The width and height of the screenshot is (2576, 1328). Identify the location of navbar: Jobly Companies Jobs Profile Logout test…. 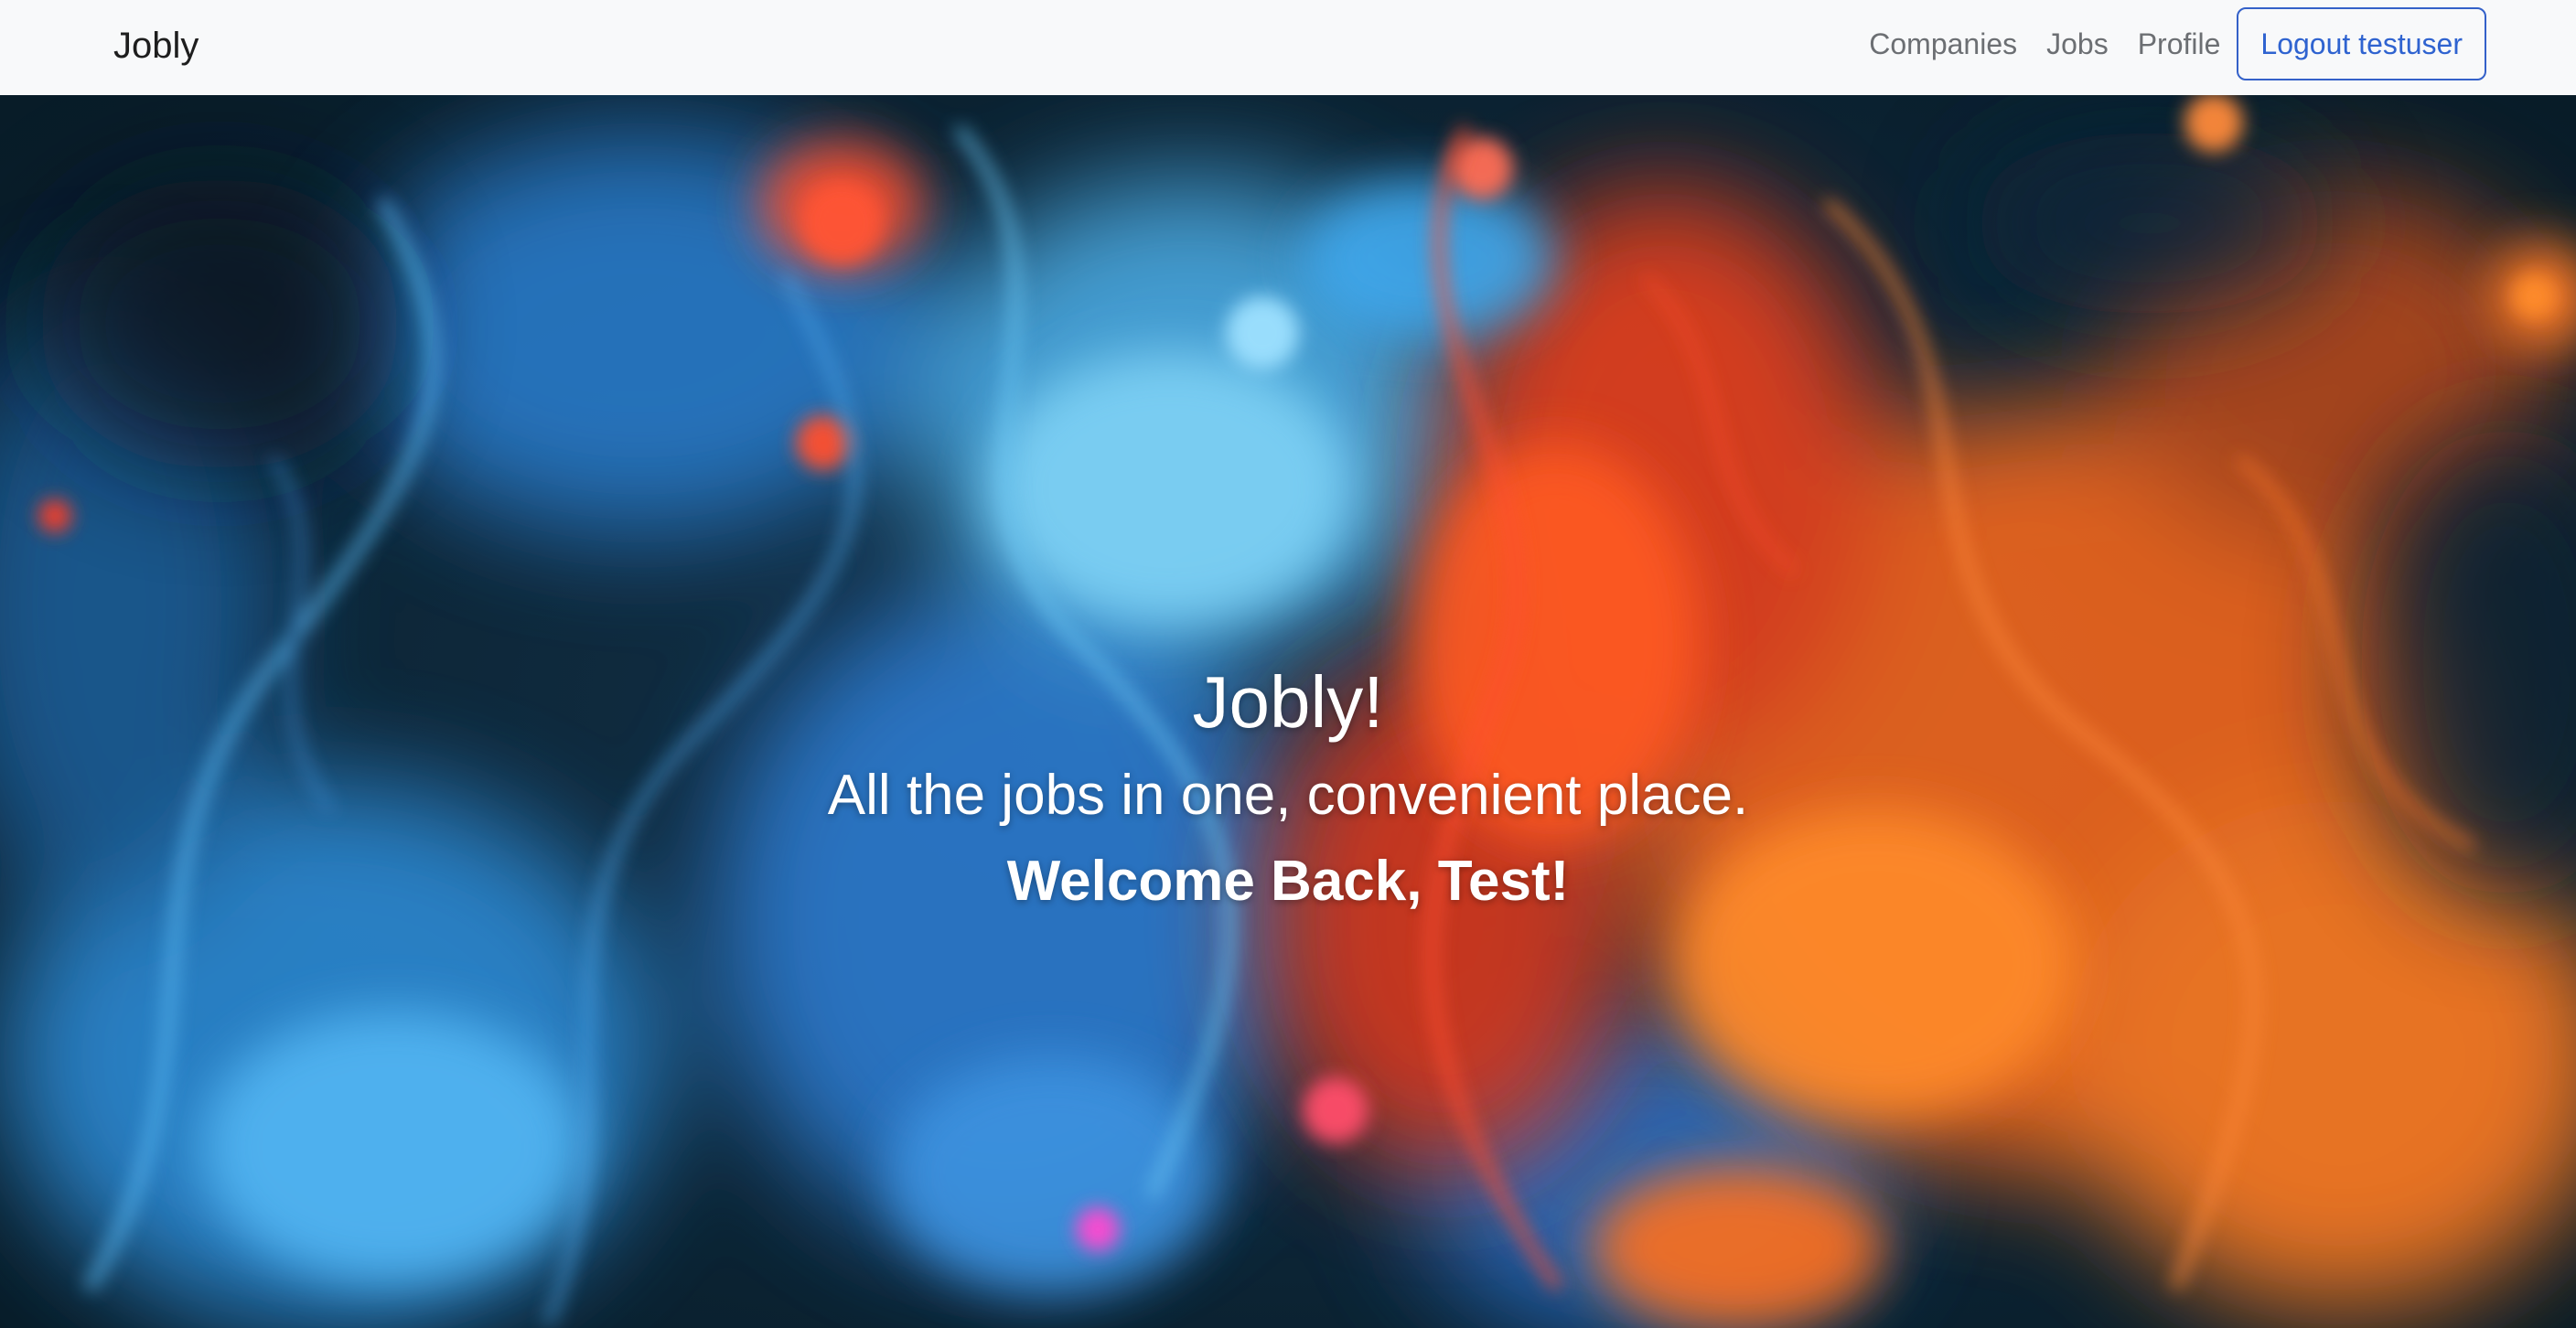
(1288, 47).